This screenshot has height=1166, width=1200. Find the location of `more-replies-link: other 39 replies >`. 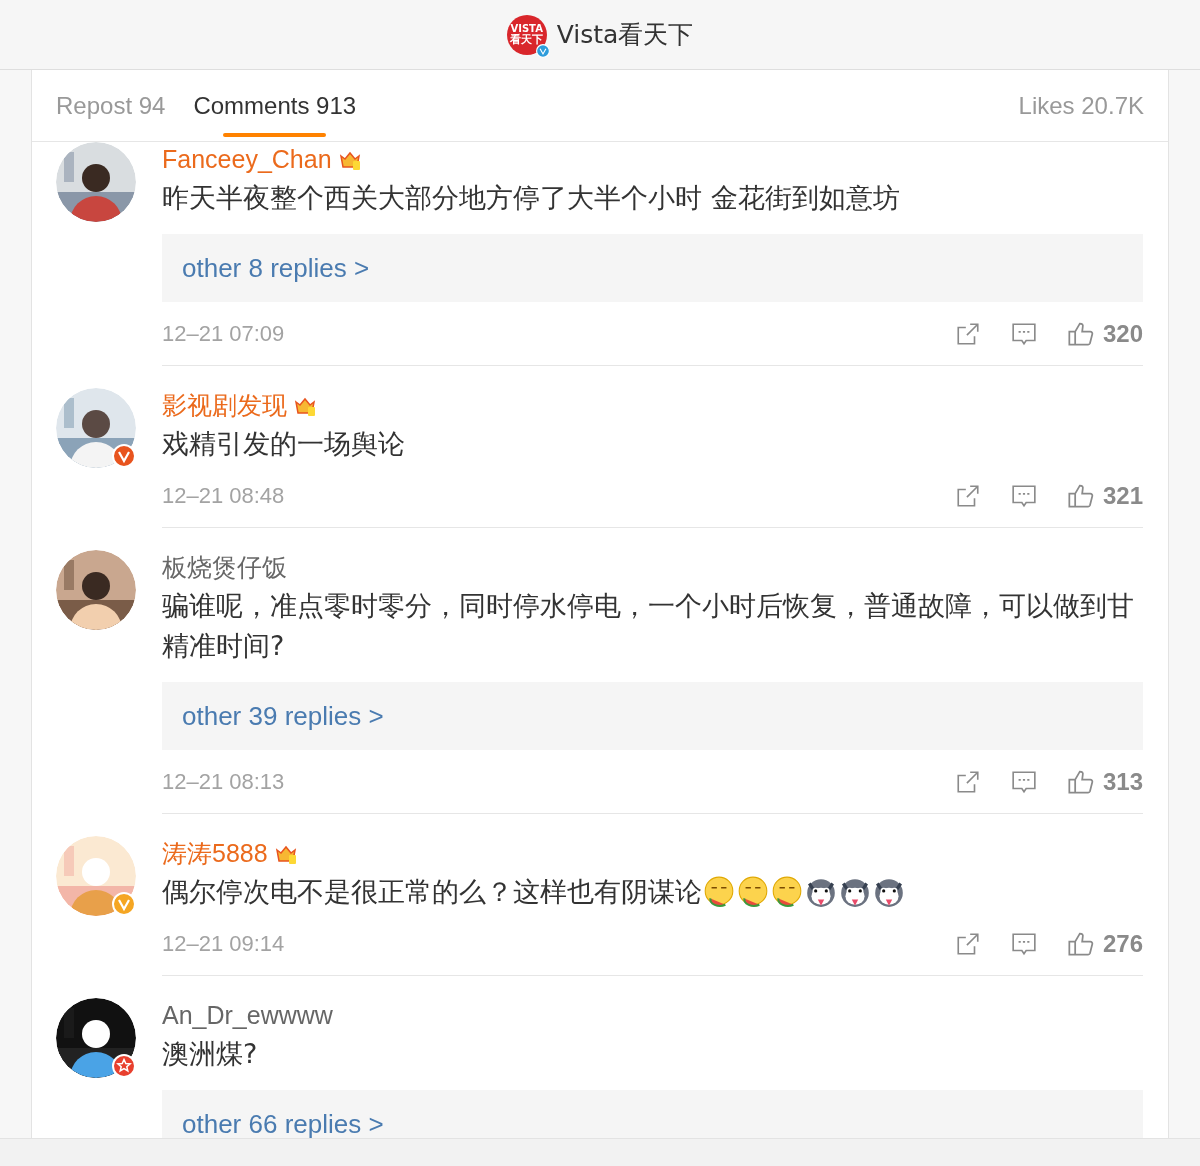

more-replies-link: other 39 replies > is located at coordinates (652, 716).